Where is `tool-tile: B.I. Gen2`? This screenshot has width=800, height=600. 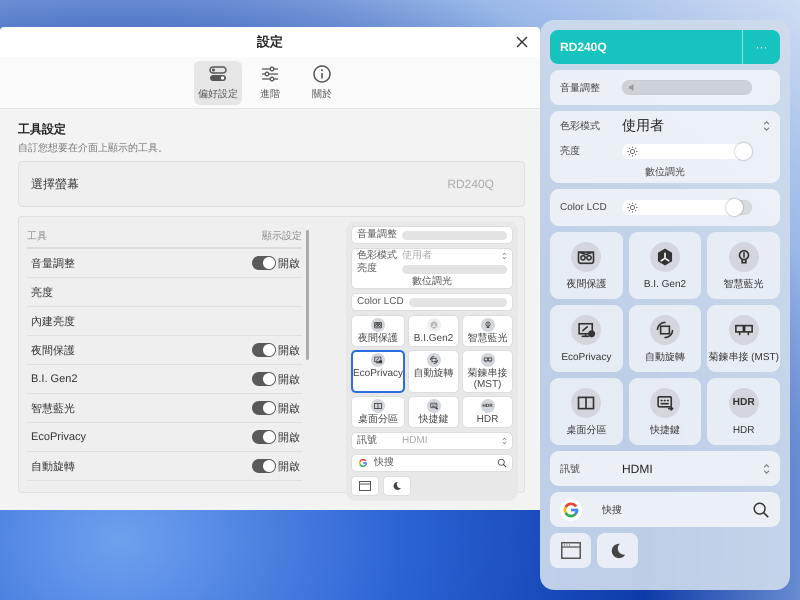
tool-tile: B.I. Gen2 is located at coordinates (665, 265).